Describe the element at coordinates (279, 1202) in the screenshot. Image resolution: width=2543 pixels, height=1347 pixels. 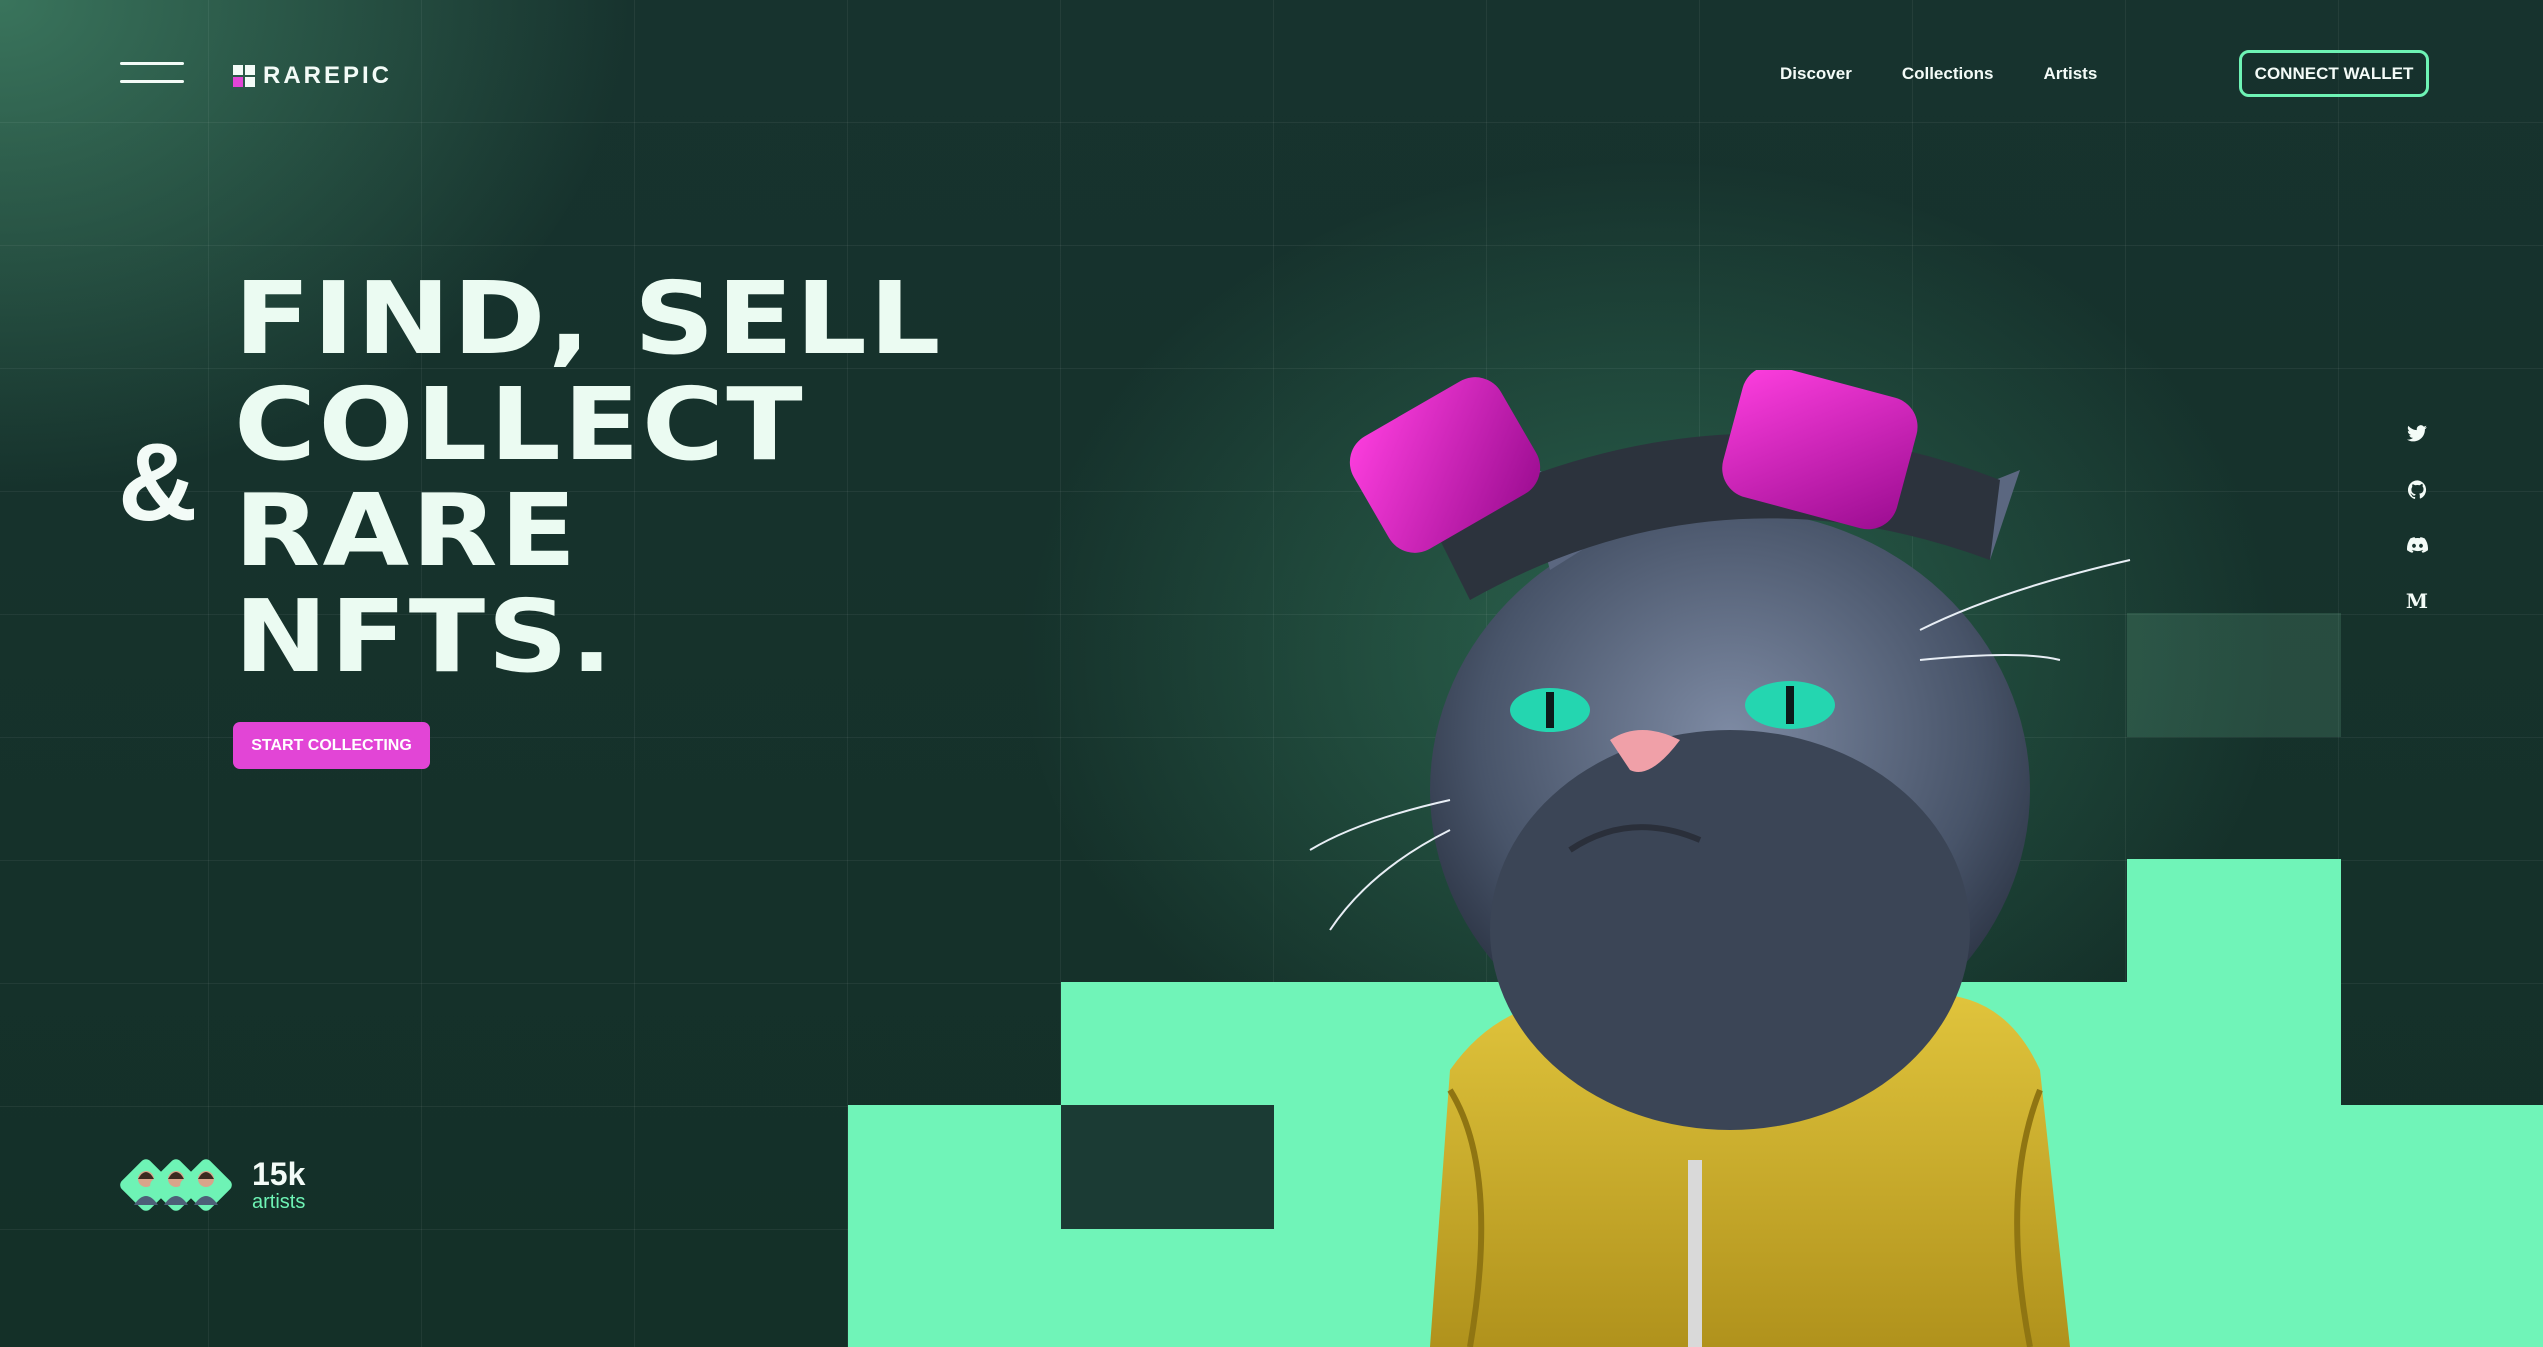
I see `artists-label: artists` at that location.